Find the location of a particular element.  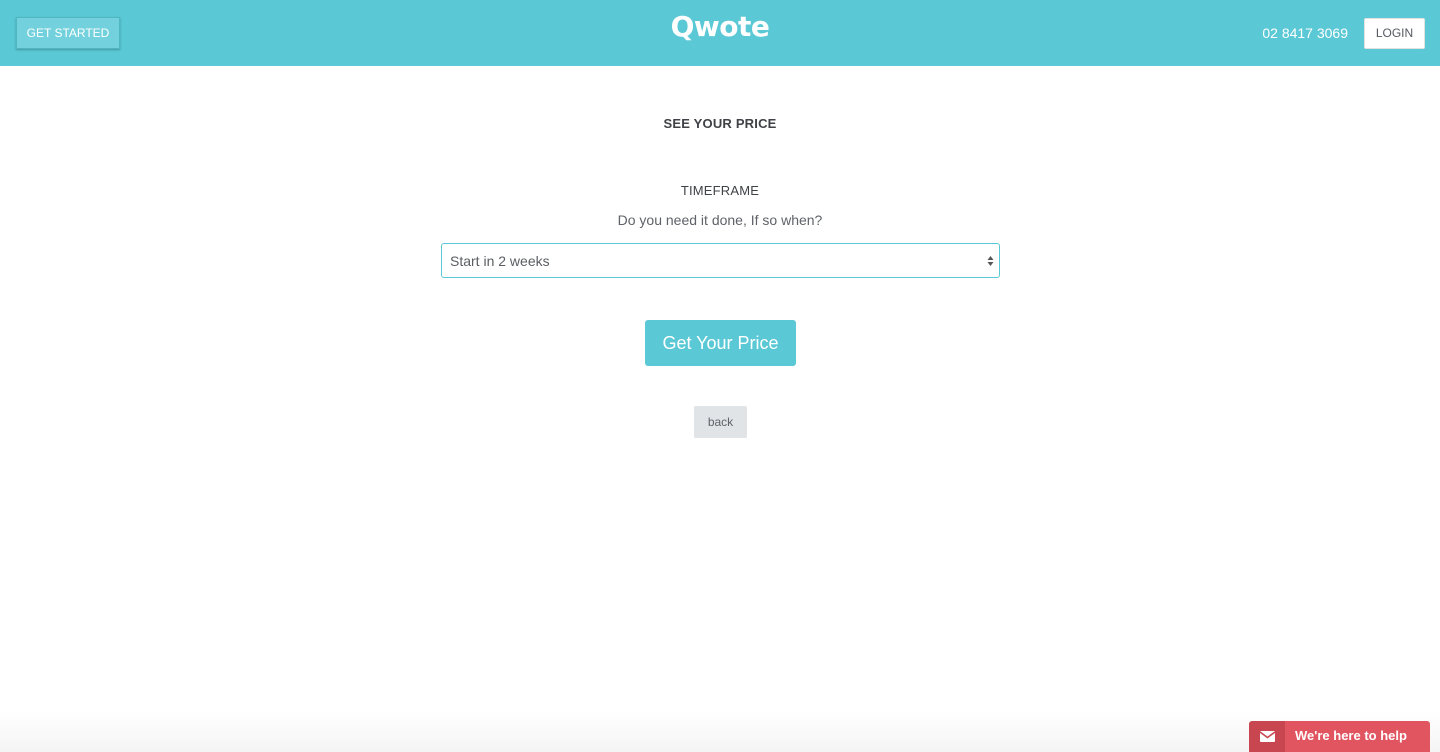

qwote-logo: Qwote is located at coordinates (720, 27).